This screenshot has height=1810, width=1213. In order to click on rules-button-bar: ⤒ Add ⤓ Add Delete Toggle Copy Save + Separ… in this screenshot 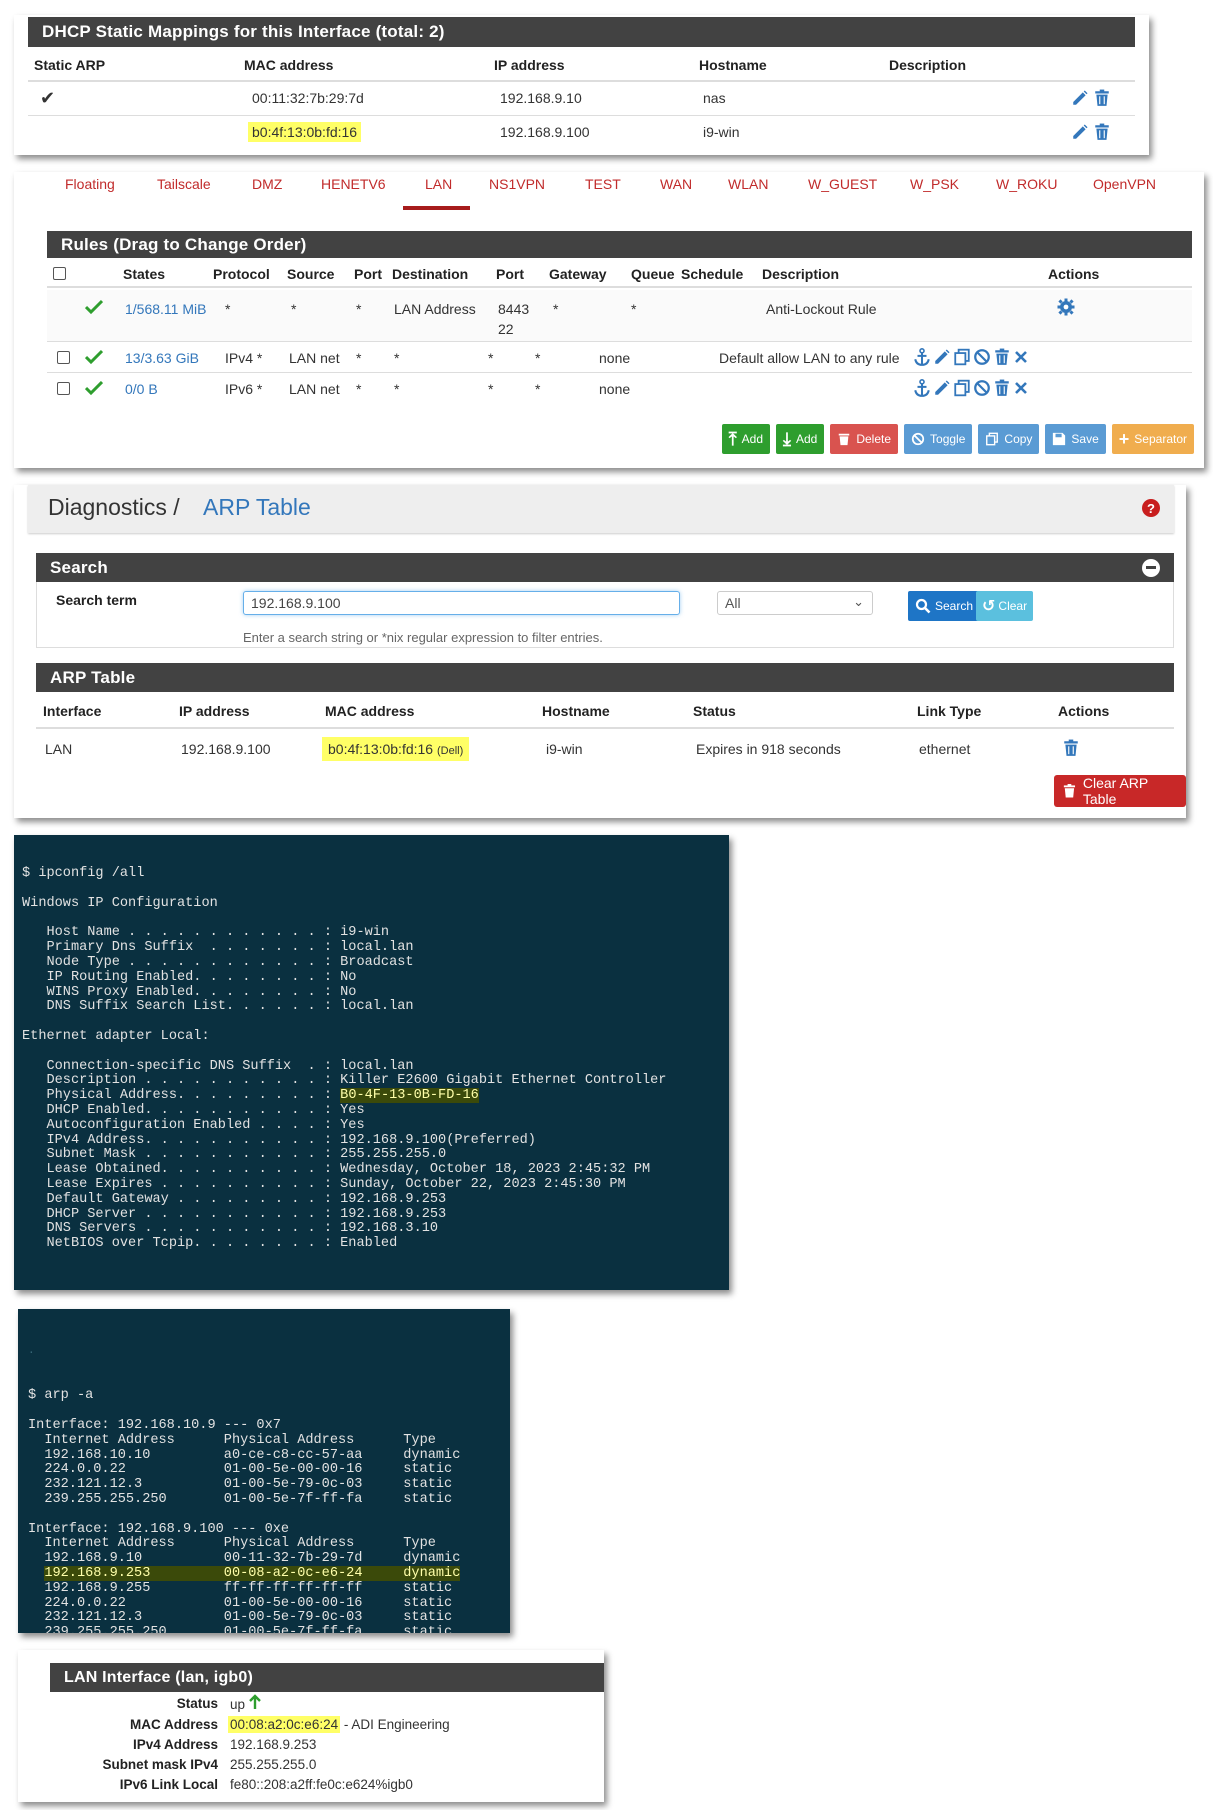, I will do `click(955, 439)`.